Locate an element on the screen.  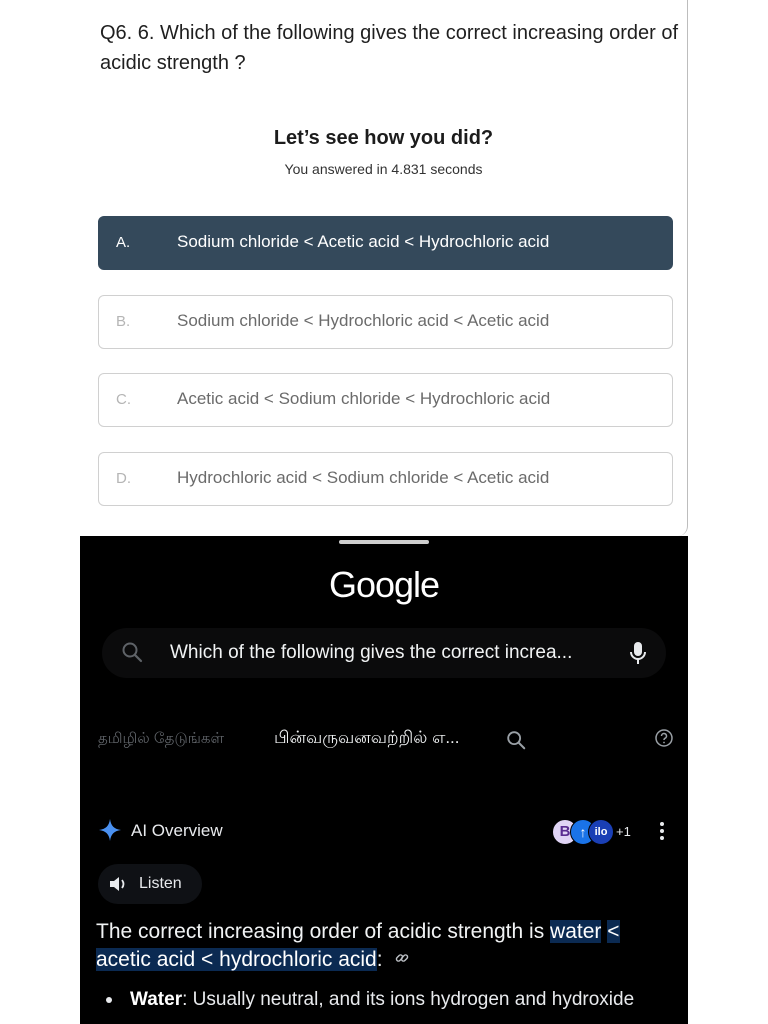
listen-label: Listen is located at coordinates (160, 883).